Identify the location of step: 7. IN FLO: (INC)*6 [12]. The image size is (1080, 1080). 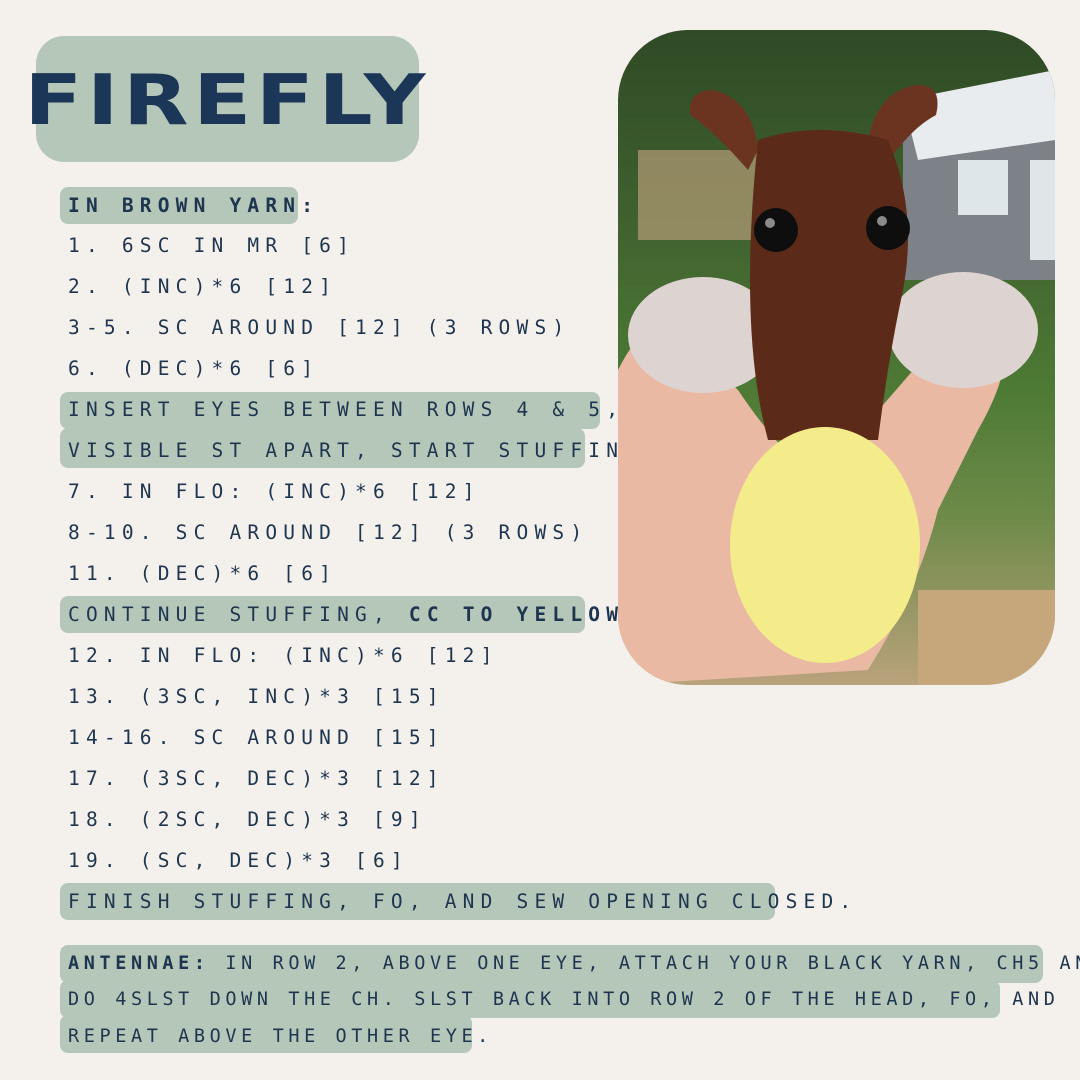
(274, 491).